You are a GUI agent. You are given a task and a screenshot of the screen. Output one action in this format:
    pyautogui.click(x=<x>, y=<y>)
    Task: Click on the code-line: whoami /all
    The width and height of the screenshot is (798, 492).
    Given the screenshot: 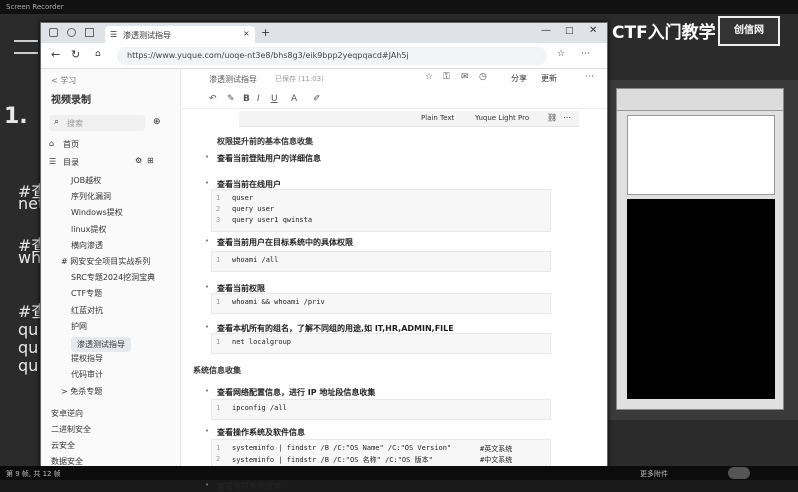 What is the action you would take?
    pyautogui.click(x=255, y=260)
    